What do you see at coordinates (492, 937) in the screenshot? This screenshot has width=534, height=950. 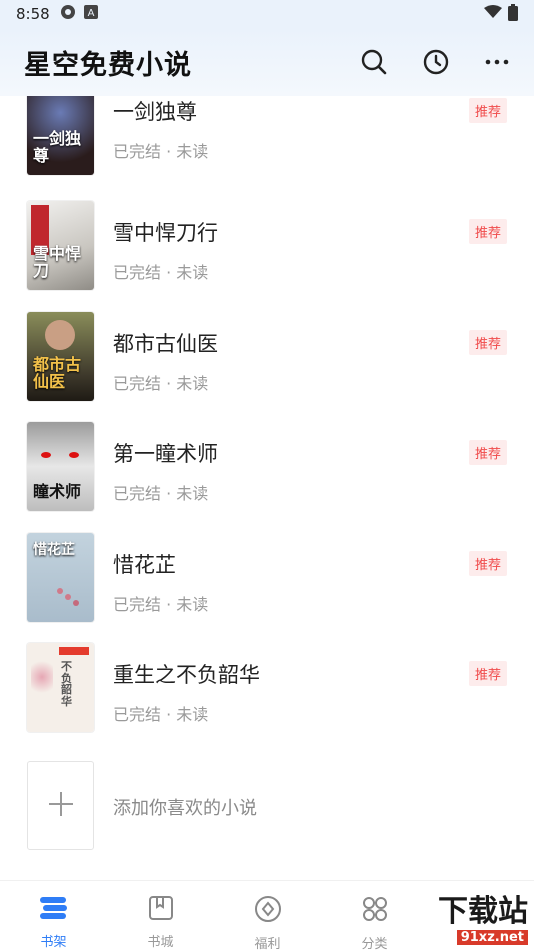 I see `watermark-sub: 91xz.net` at bounding box center [492, 937].